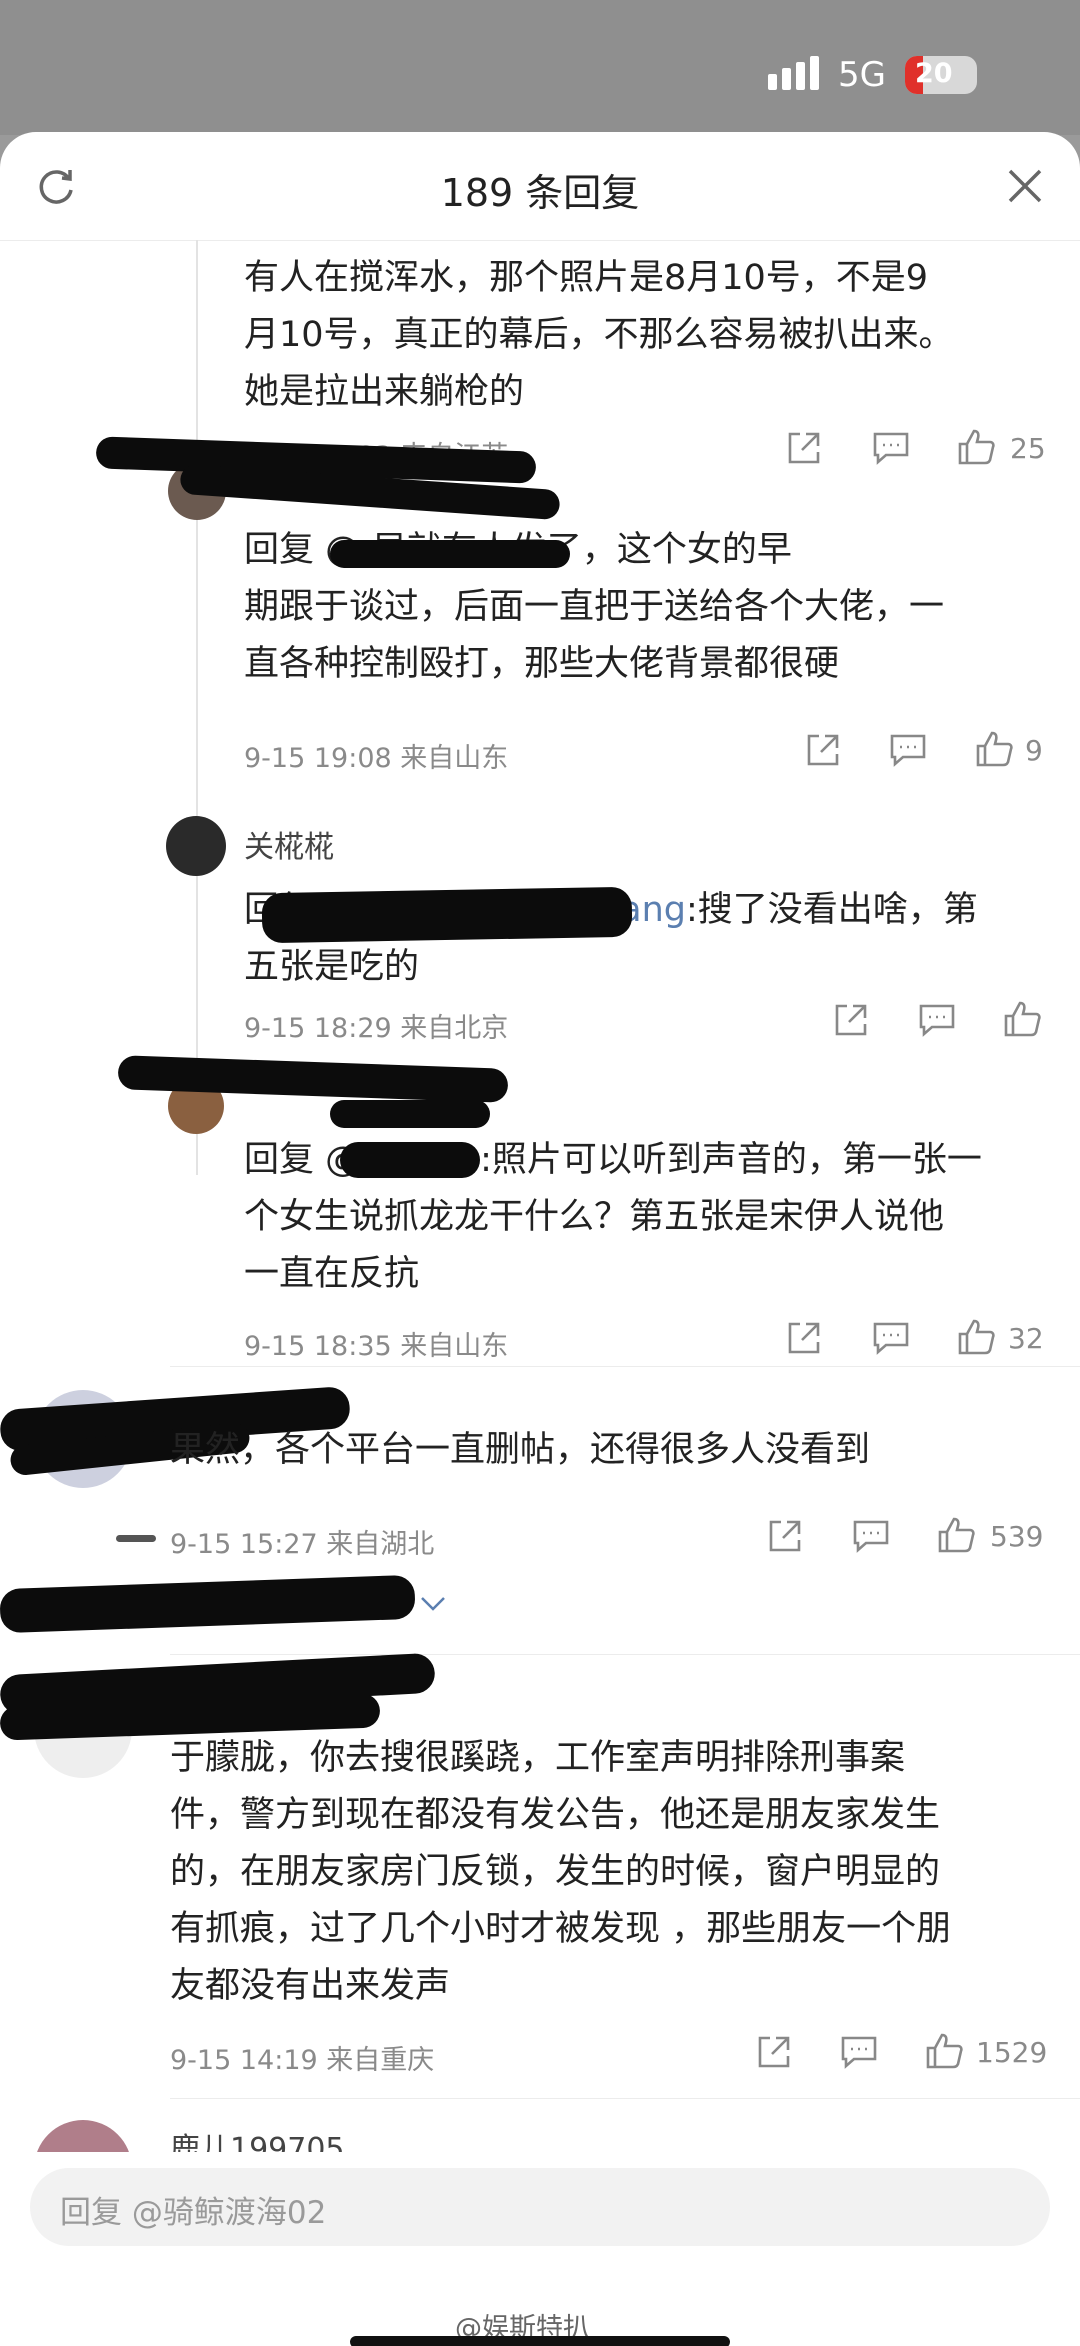 The height and width of the screenshot is (2346, 1080). What do you see at coordinates (1017, 1536) in the screenshot?
I see `like-count: 539` at bounding box center [1017, 1536].